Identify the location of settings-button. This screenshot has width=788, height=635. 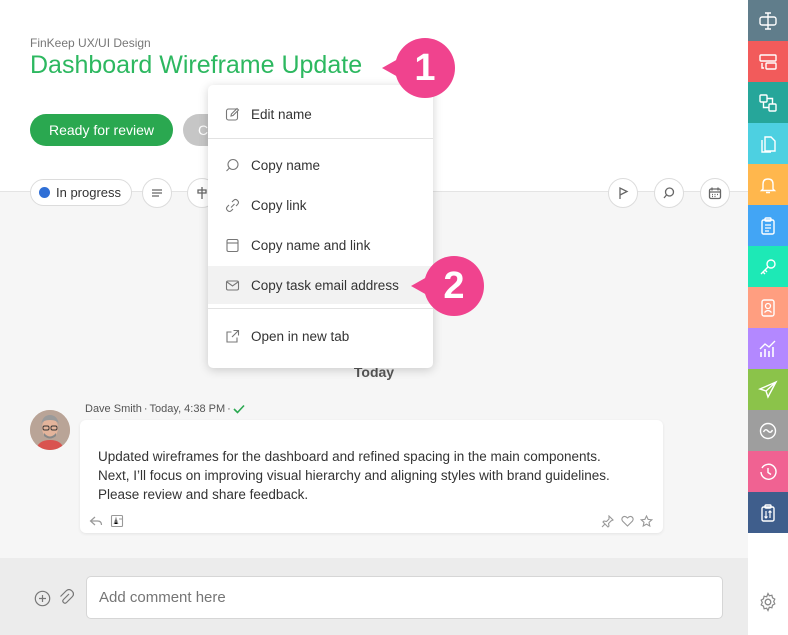
(768, 602).